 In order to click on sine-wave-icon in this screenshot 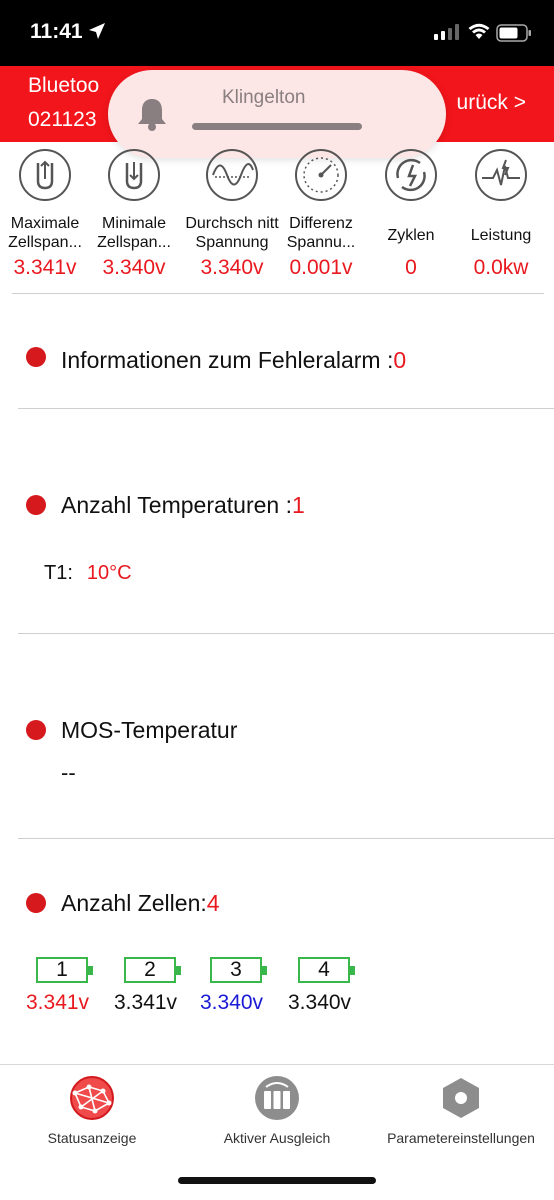, I will do `click(232, 175)`.